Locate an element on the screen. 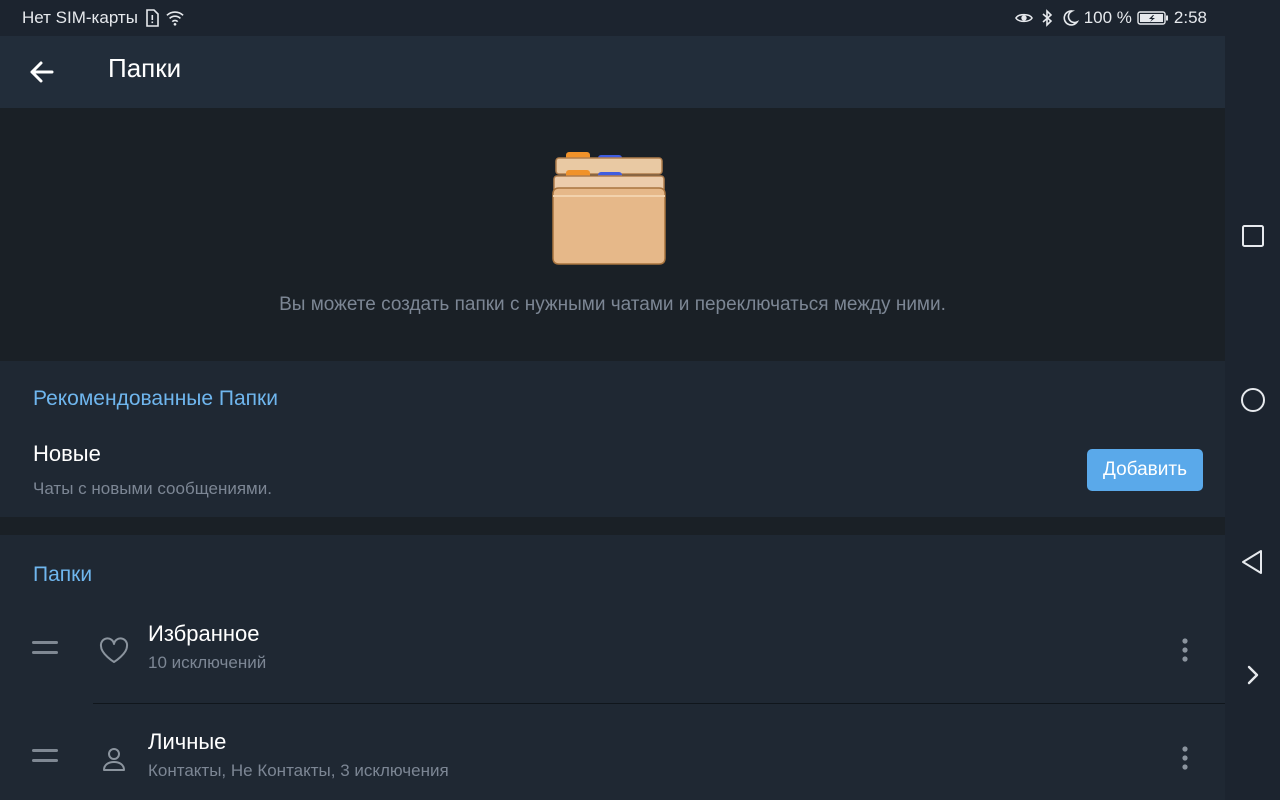 The height and width of the screenshot is (800, 1280). moon-icon is located at coordinates (1071, 18).